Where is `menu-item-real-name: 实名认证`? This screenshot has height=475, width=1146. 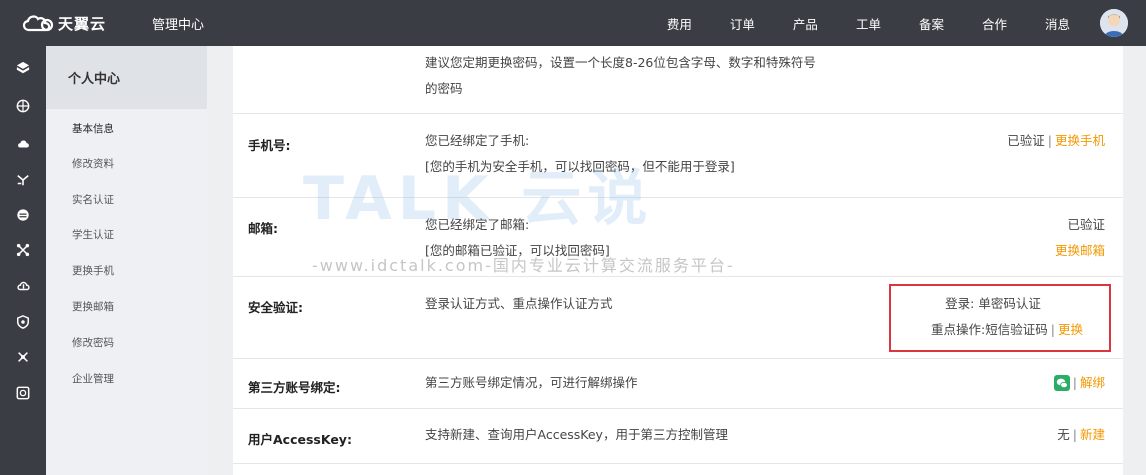 menu-item-real-name: 实名认证 is located at coordinates (93, 199).